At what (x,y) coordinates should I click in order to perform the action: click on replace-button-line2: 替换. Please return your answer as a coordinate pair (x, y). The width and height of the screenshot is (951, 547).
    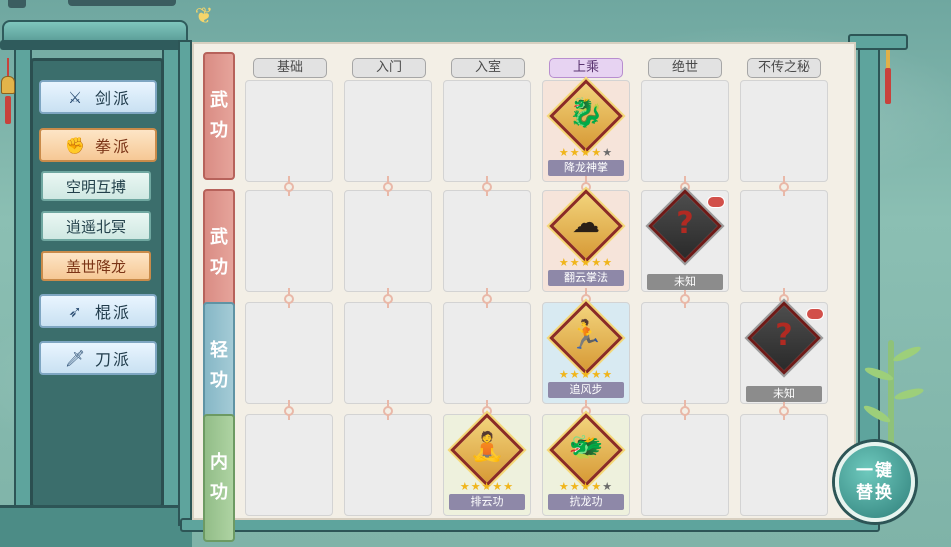
    Looking at the image, I should click on (875, 493).